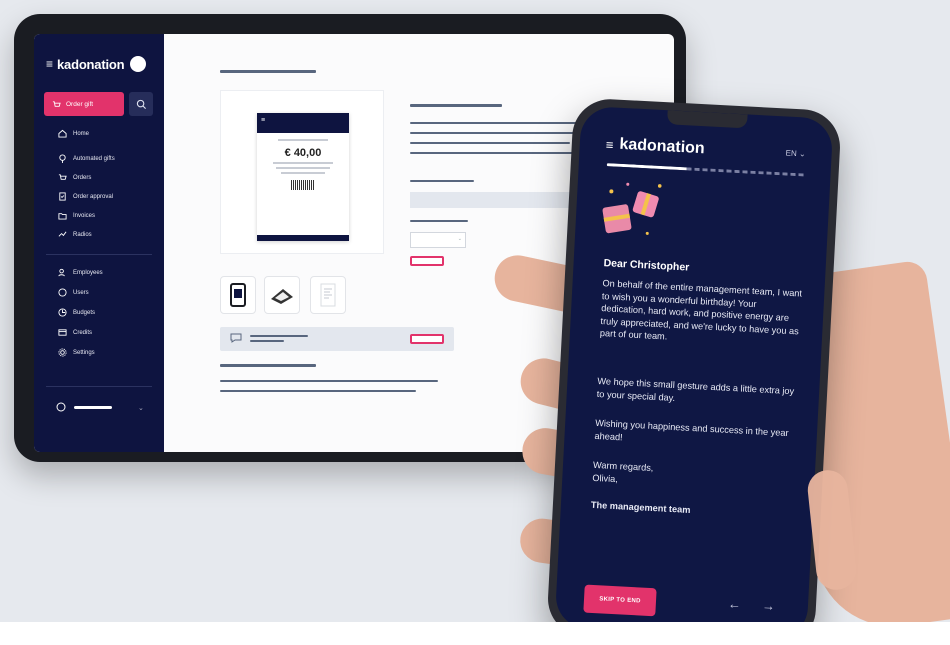  I want to click on page-title-placeholder, so click(268, 71).